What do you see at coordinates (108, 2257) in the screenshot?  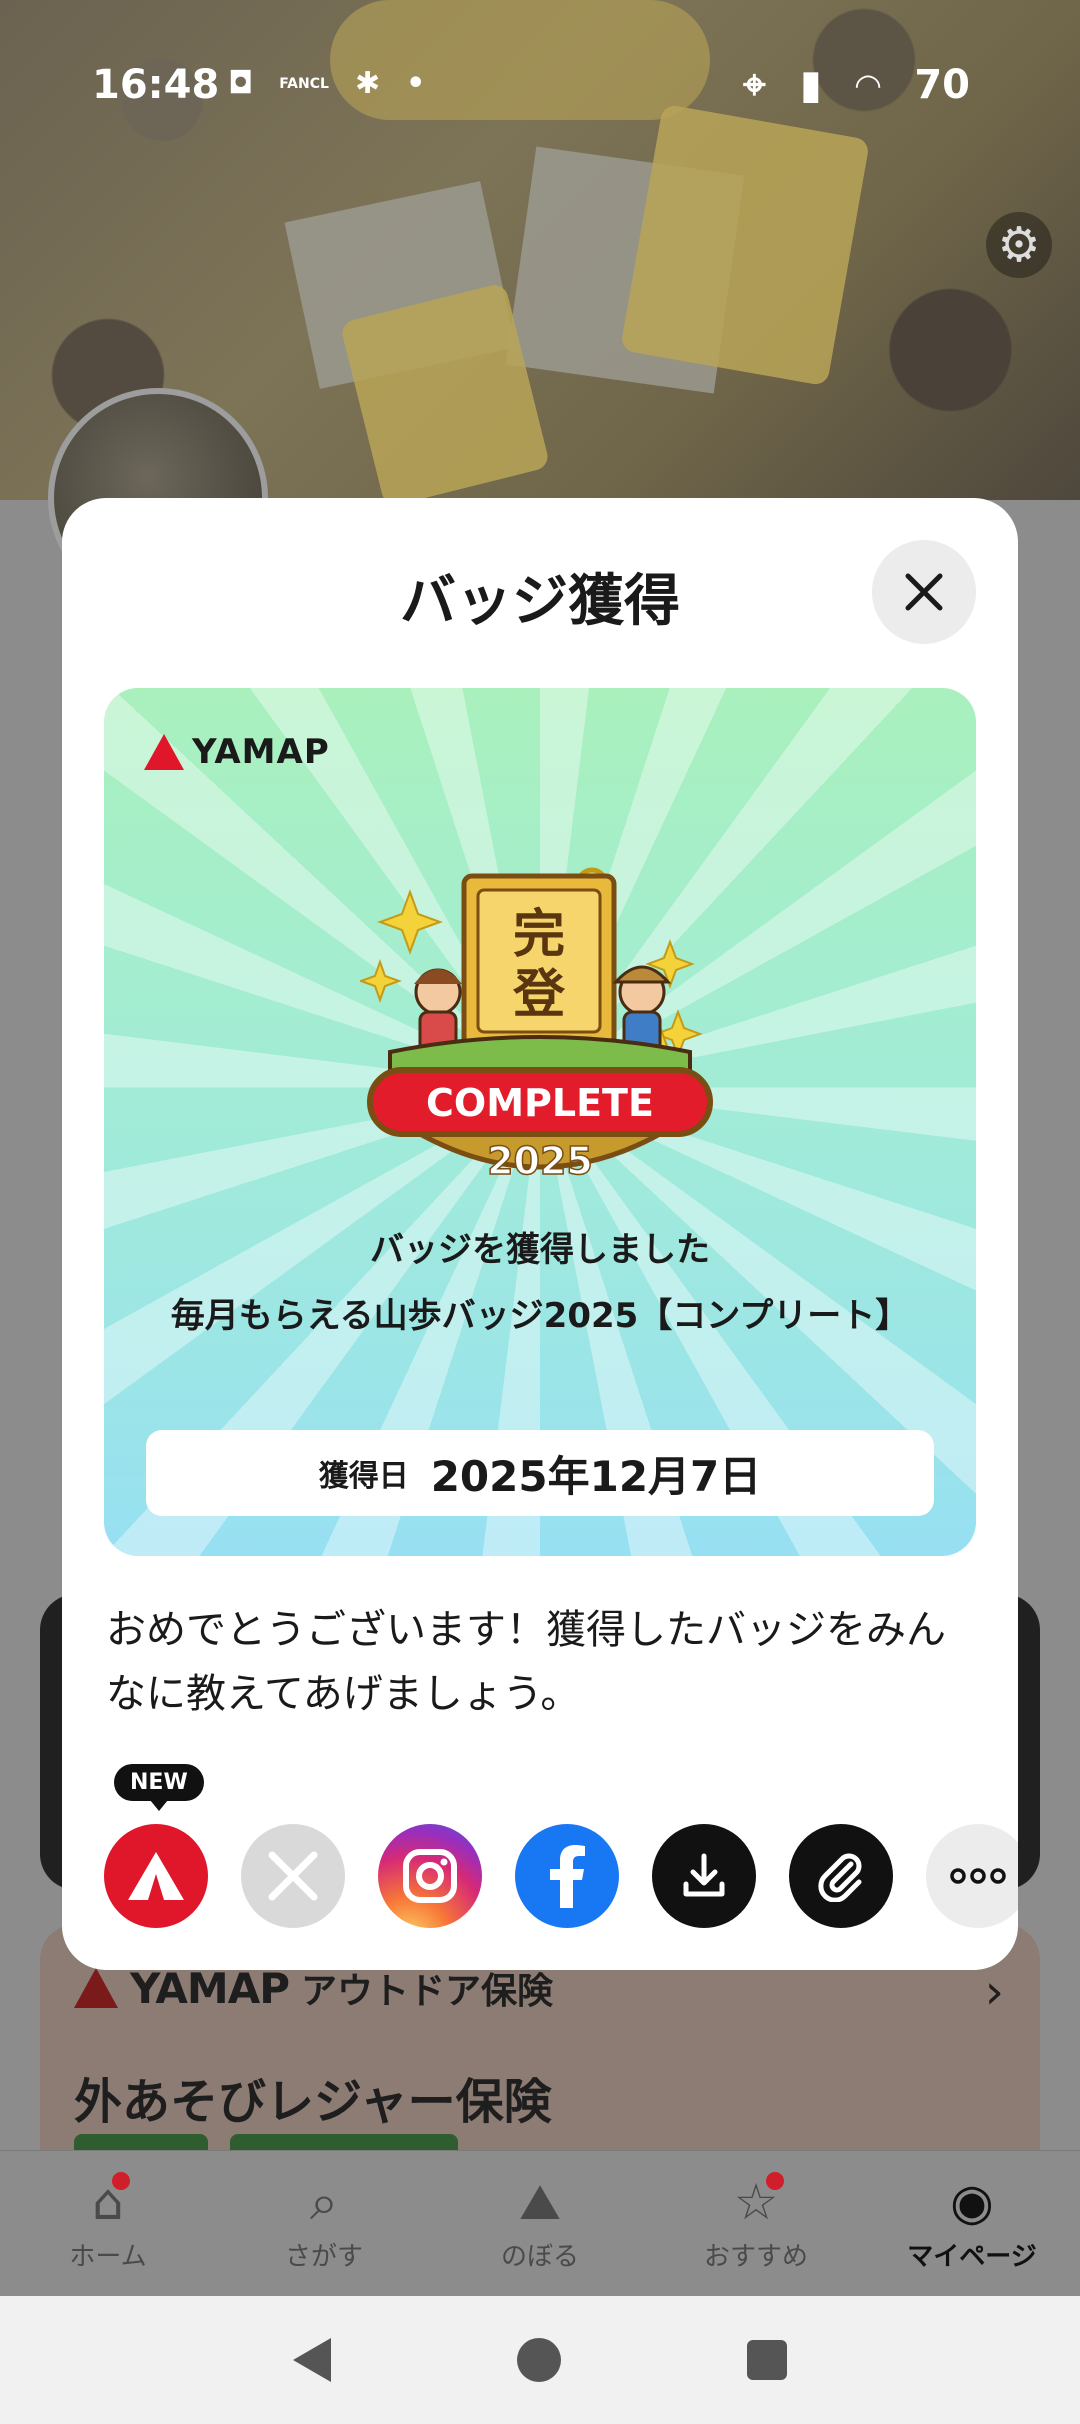 I see `nav-label: ホーム` at bounding box center [108, 2257].